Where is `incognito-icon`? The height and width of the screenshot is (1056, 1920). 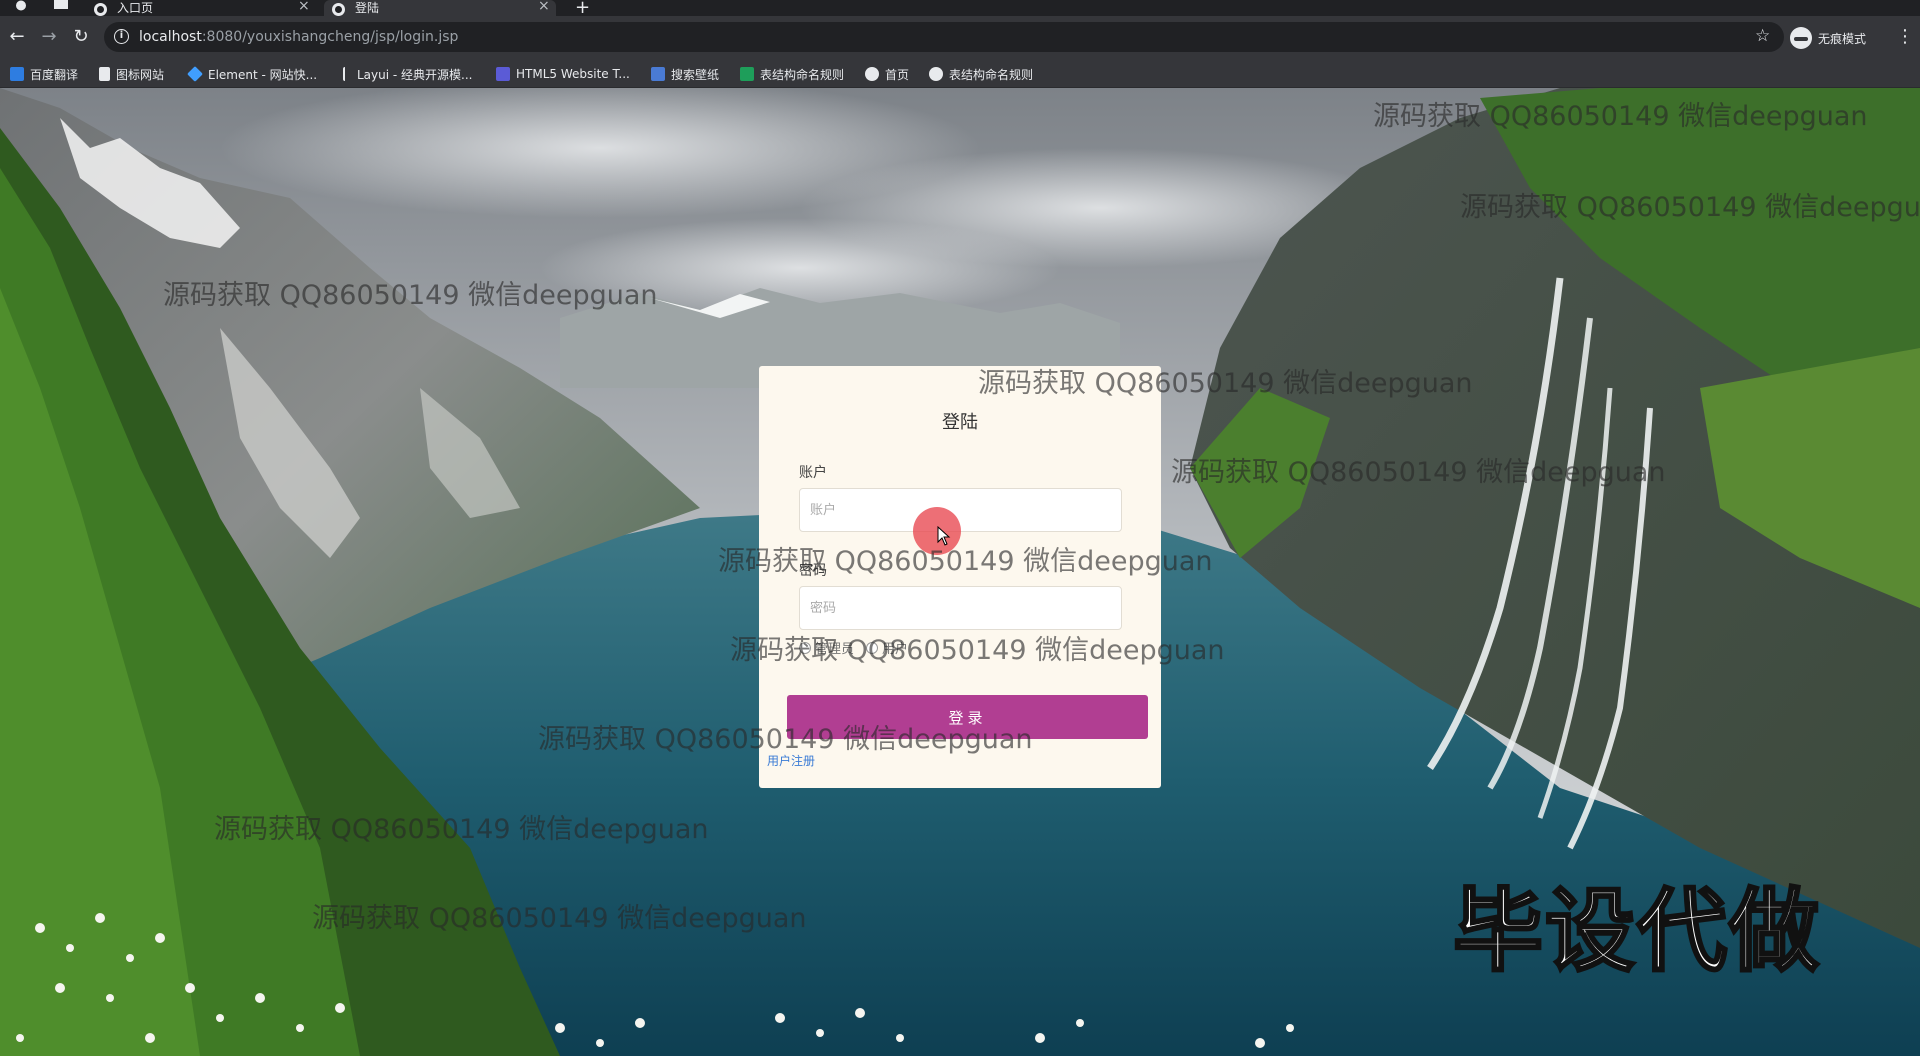
incognito-icon is located at coordinates (1801, 38).